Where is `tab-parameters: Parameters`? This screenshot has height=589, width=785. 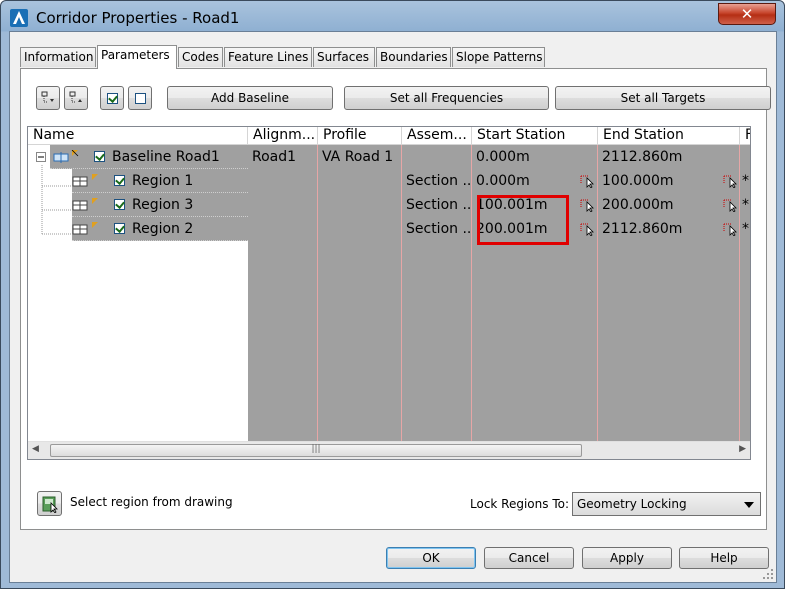
tab-parameters: Parameters is located at coordinates (137, 57).